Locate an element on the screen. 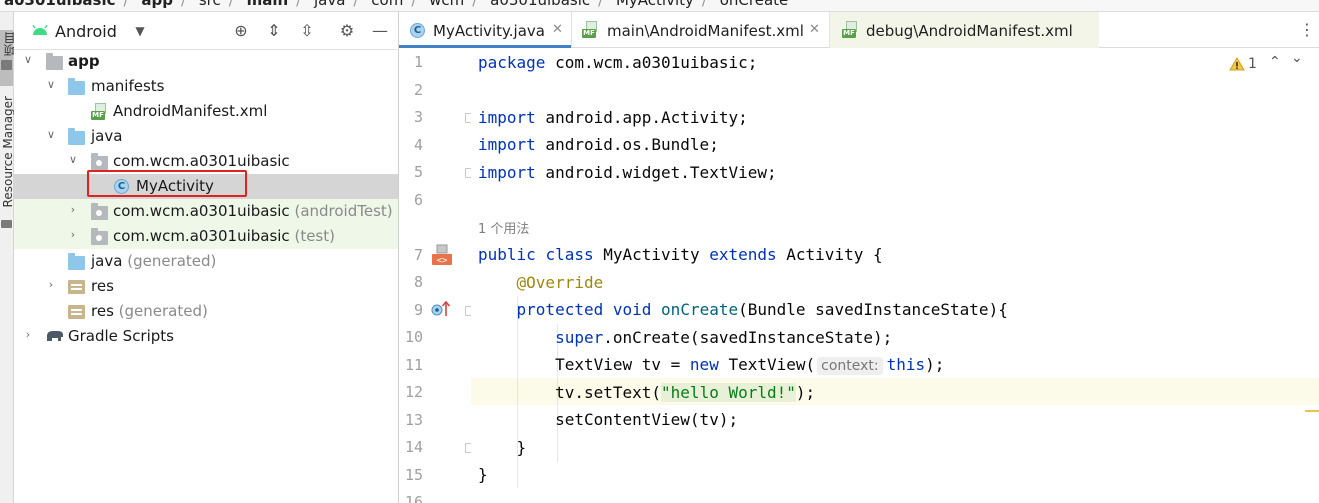 This screenshot has height=503, width=1319. tree-item-label: app is located at coordinates (84, 61).